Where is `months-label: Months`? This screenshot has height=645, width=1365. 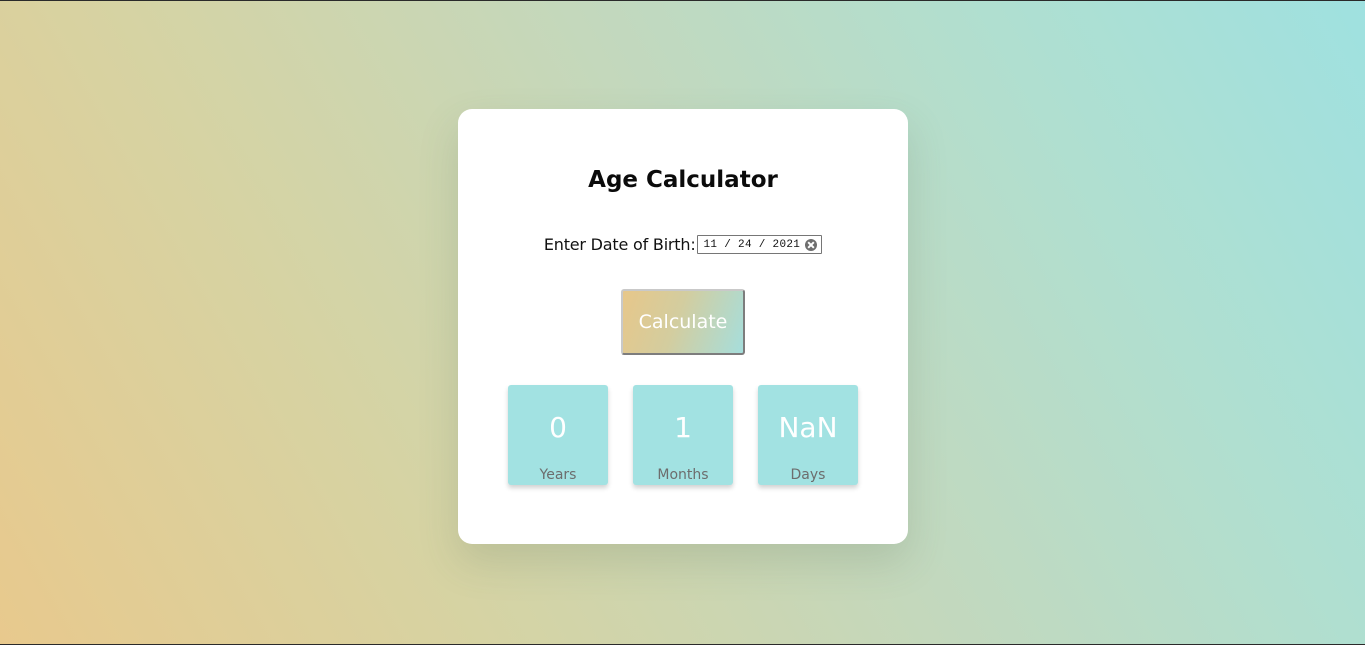
months-label: Months is located at coordinates (683, 475).